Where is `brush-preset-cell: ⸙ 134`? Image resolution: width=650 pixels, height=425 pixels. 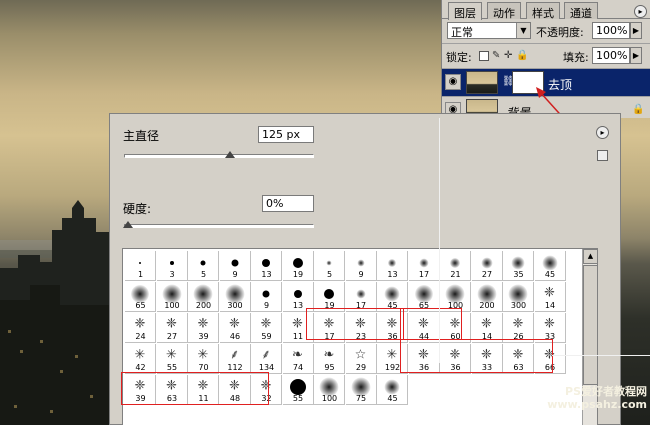
brush-preset-cell: ⸙ 134 is located at coordinates (266, 359).